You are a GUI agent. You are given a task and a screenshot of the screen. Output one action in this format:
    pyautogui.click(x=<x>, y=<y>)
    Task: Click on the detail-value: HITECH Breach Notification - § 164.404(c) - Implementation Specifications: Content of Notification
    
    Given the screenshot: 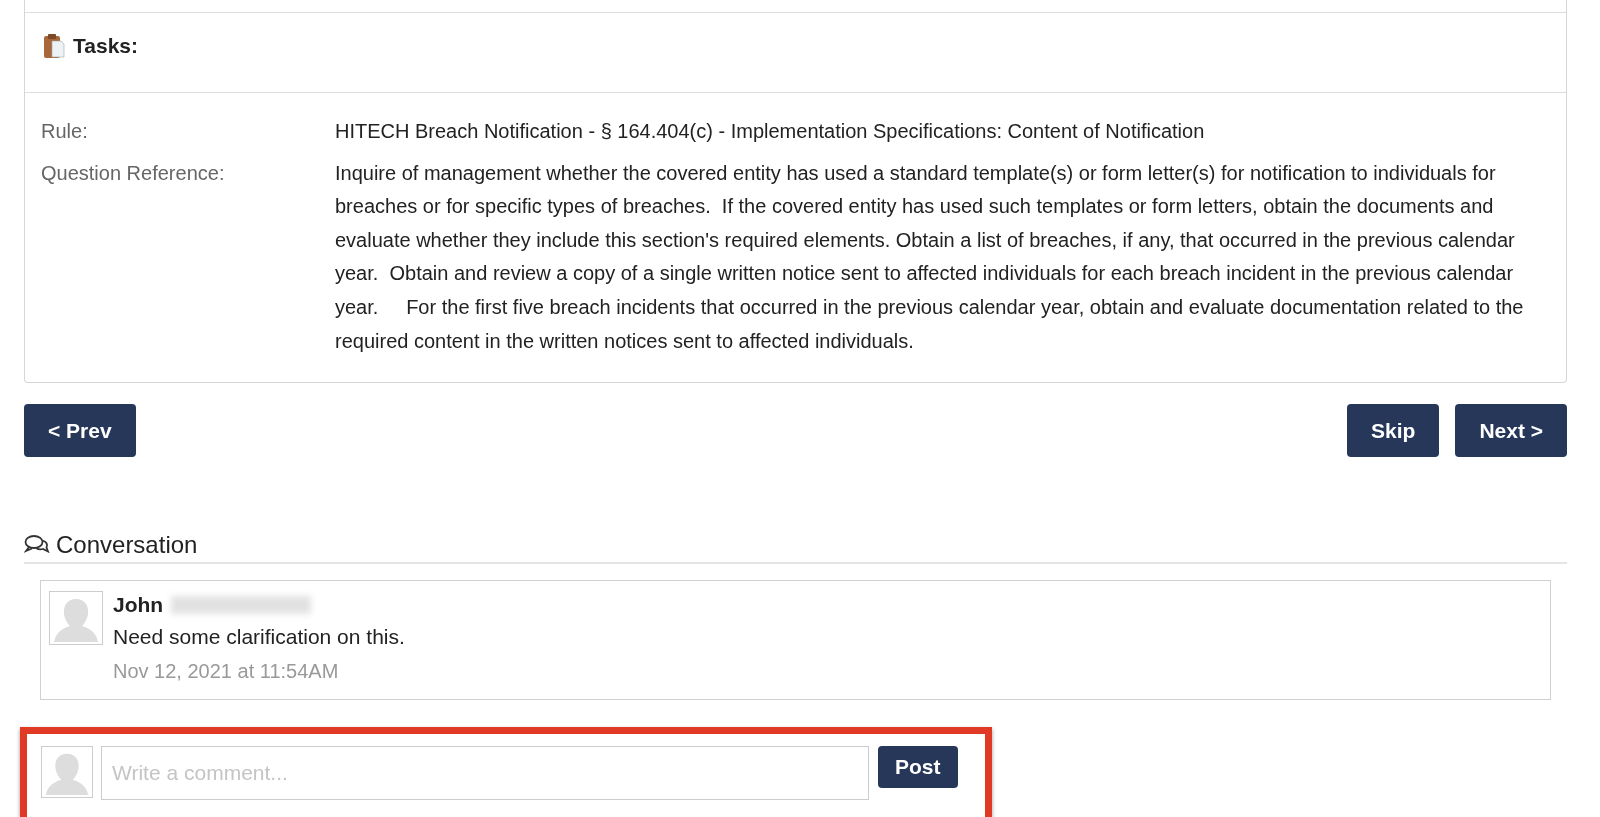 What is the action you would take?
    pyautogui.click(x=770, y=131)
    